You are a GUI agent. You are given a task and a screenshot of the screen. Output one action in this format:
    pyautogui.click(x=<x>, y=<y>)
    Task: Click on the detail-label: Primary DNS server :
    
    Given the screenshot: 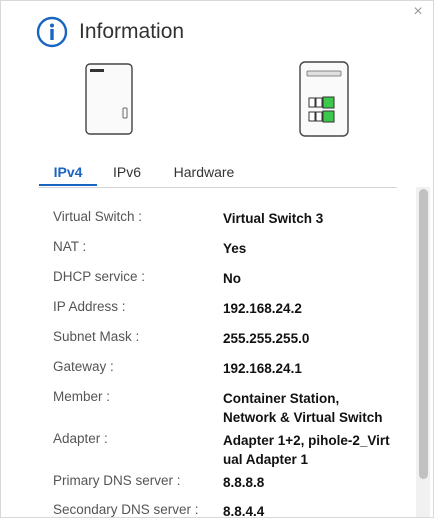 What is the action you would take?
    pyautogui.click(x=117, y=480)
    